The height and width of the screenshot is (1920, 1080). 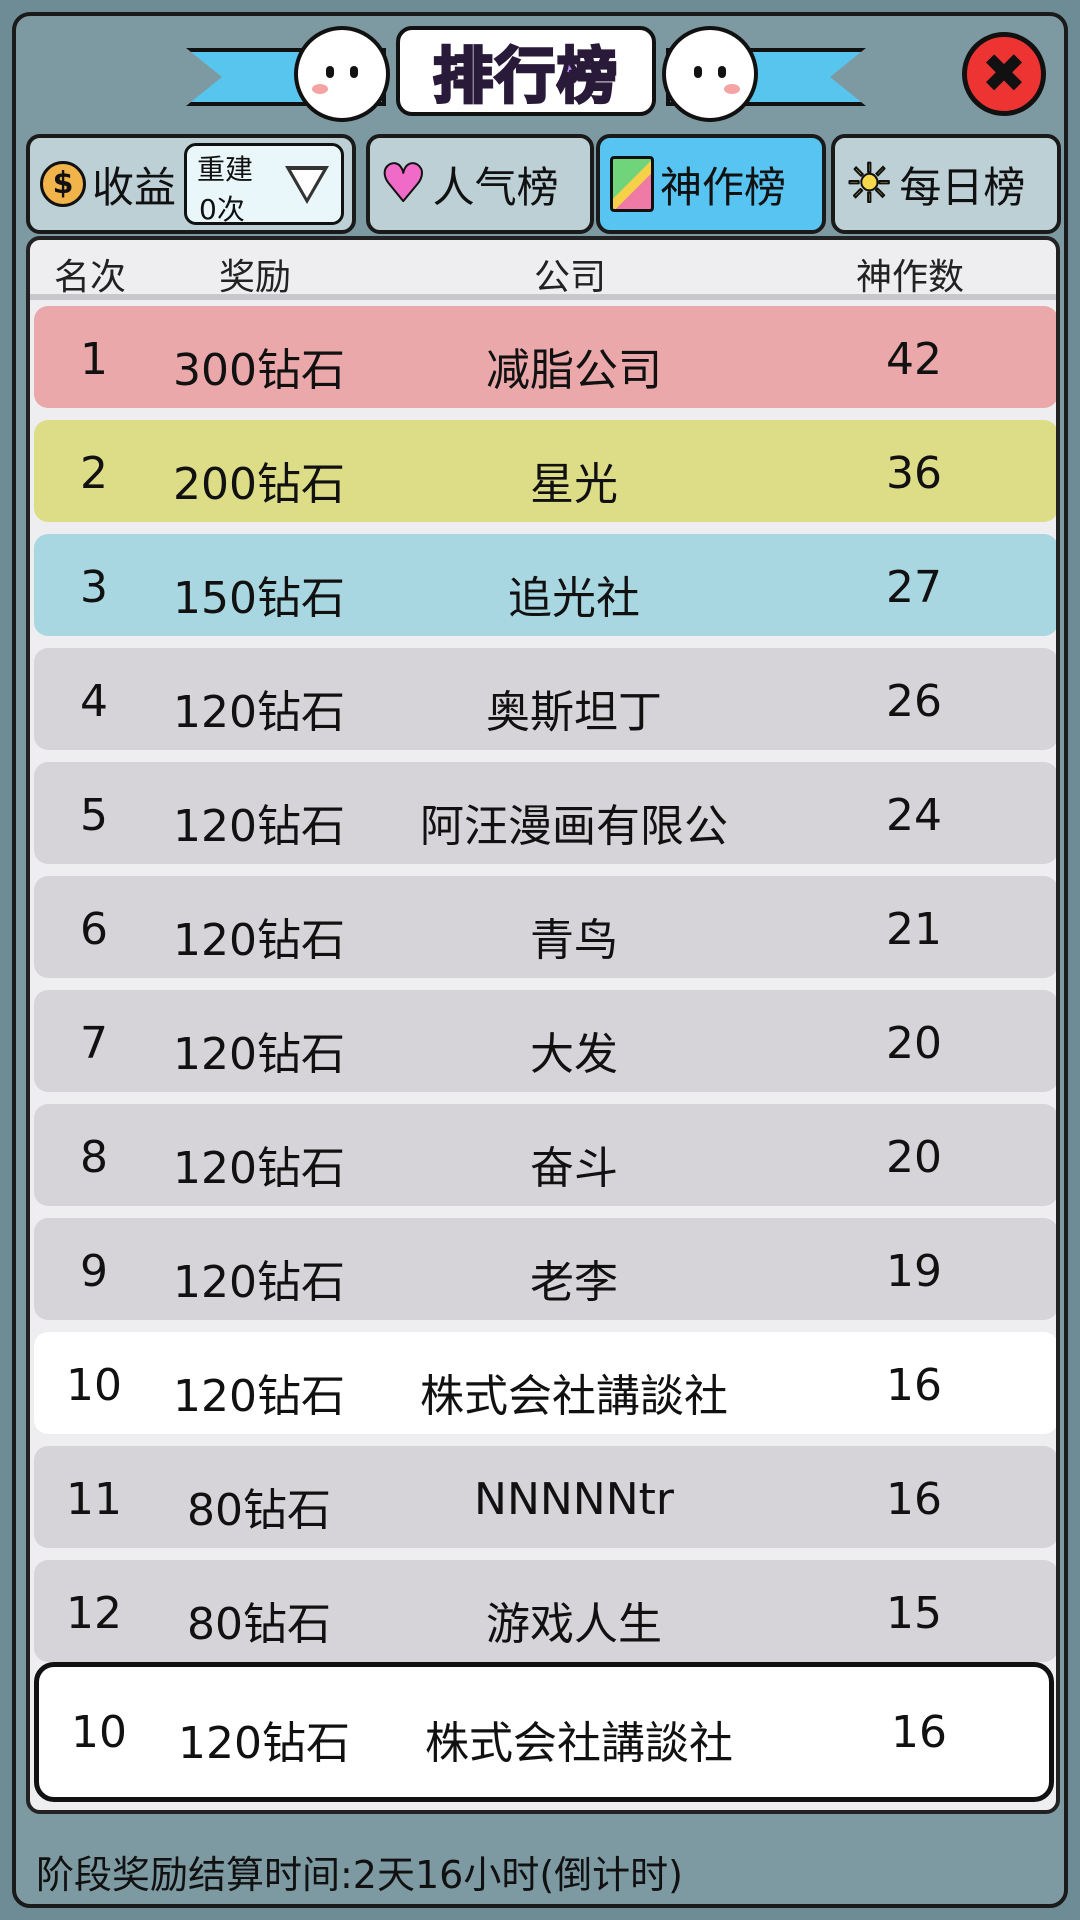 I want to click on row-company: 奋斗, so click(x=574, y=1168).